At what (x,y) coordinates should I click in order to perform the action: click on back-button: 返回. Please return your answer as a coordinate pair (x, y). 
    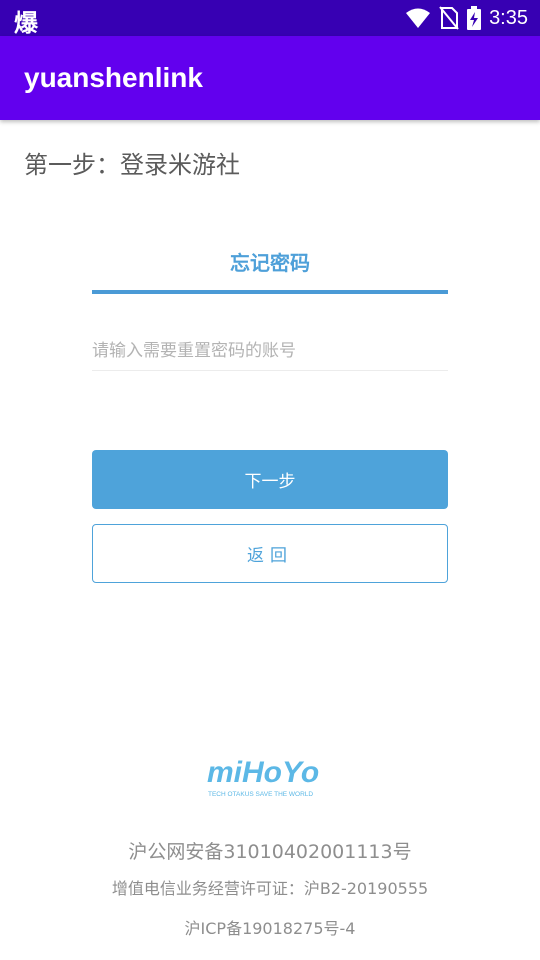
    Looking at the image, I should click on (270, 553).